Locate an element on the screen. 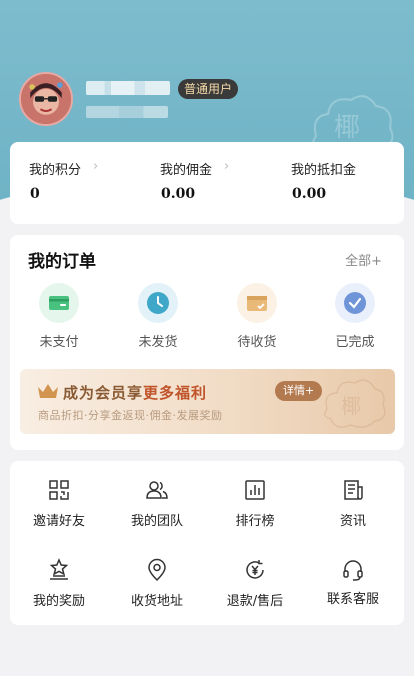 The image size is (414, 676). tool-news: 资讯 is located at coordinates (353, 513).